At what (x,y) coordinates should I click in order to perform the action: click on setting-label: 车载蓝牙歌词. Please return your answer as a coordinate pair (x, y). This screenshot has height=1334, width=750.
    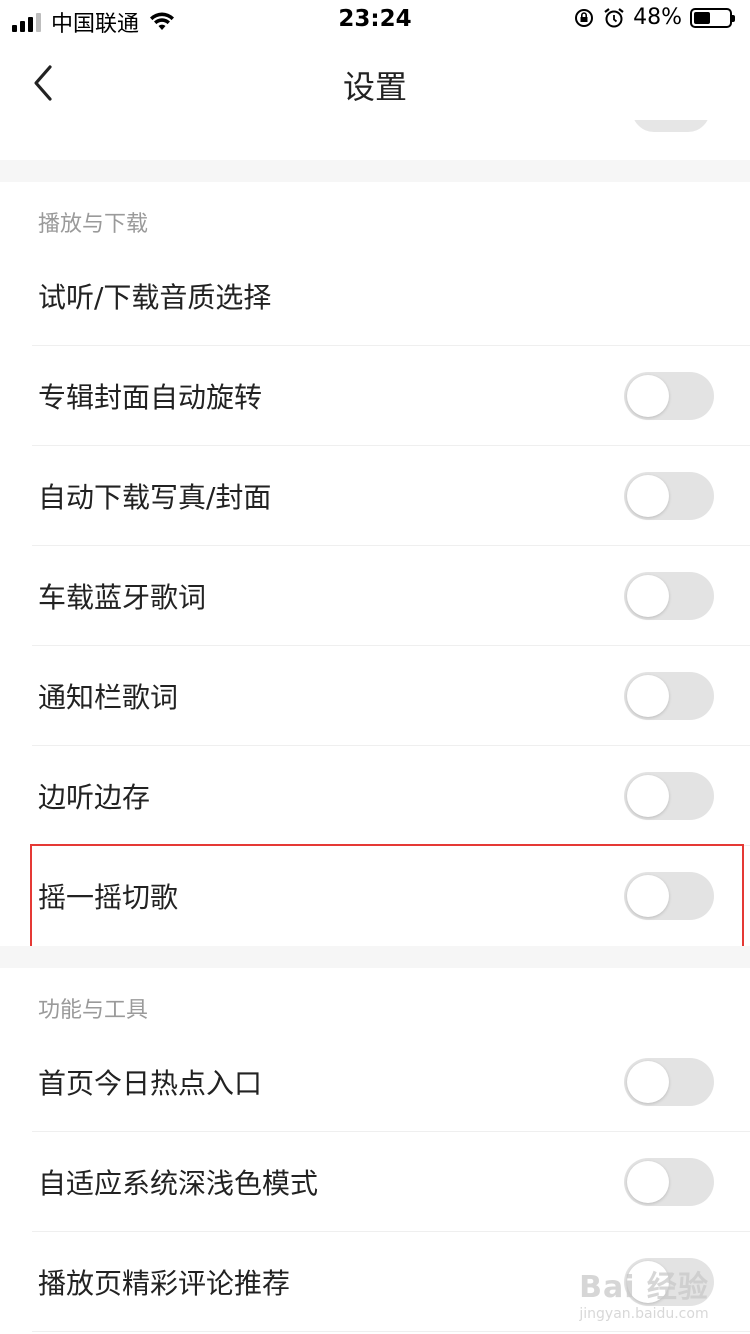
    Looking at the image, I should click on (122, 597).